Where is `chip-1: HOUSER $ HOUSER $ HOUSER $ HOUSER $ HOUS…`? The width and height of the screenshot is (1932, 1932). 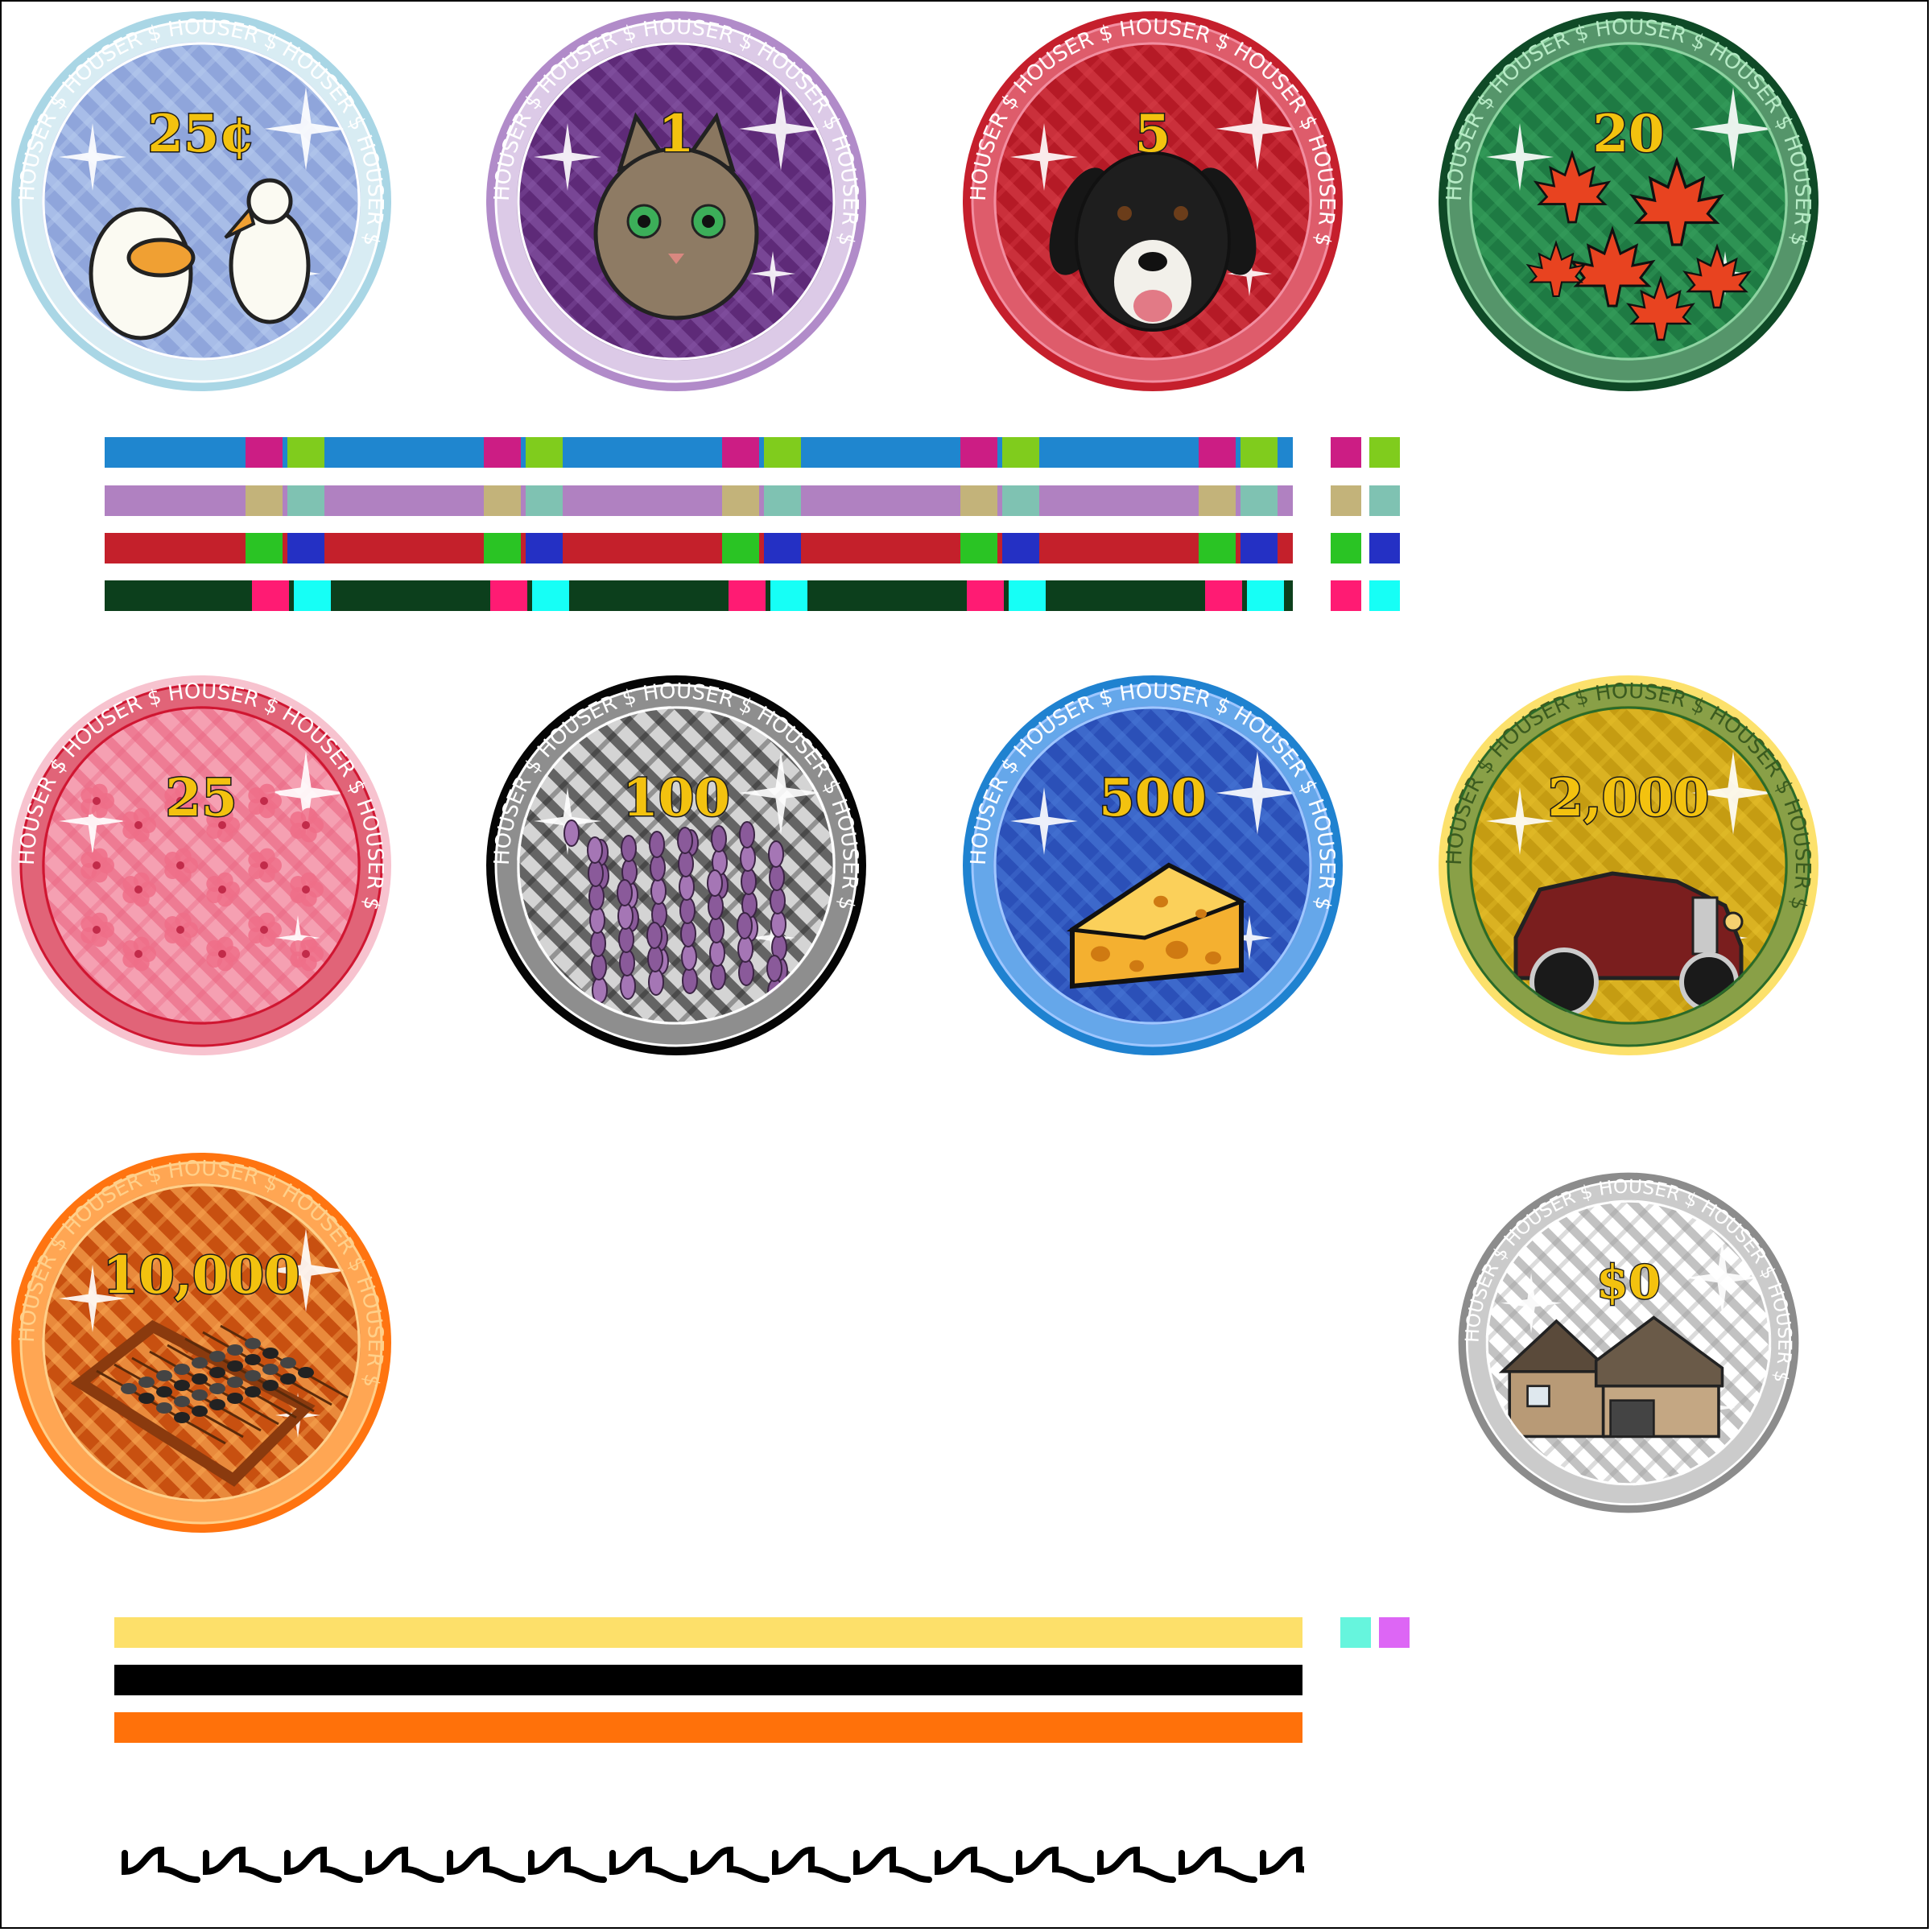
chip-1: HOUSER $ HOUSER $ HOUSER $ HOUSER $ HOUS… is located at coordinates (676, 201).